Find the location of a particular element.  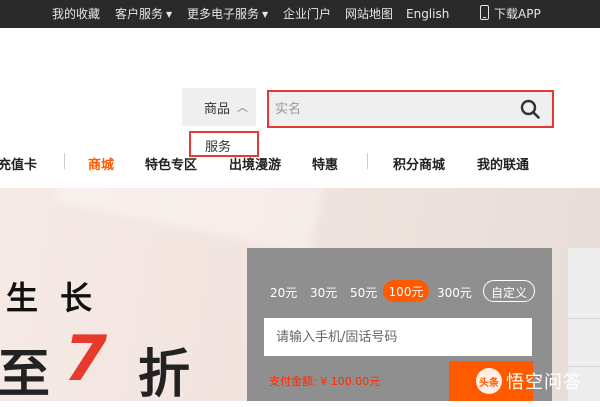

nav-item-mall: 商城 is located at coordinates (101, 163).